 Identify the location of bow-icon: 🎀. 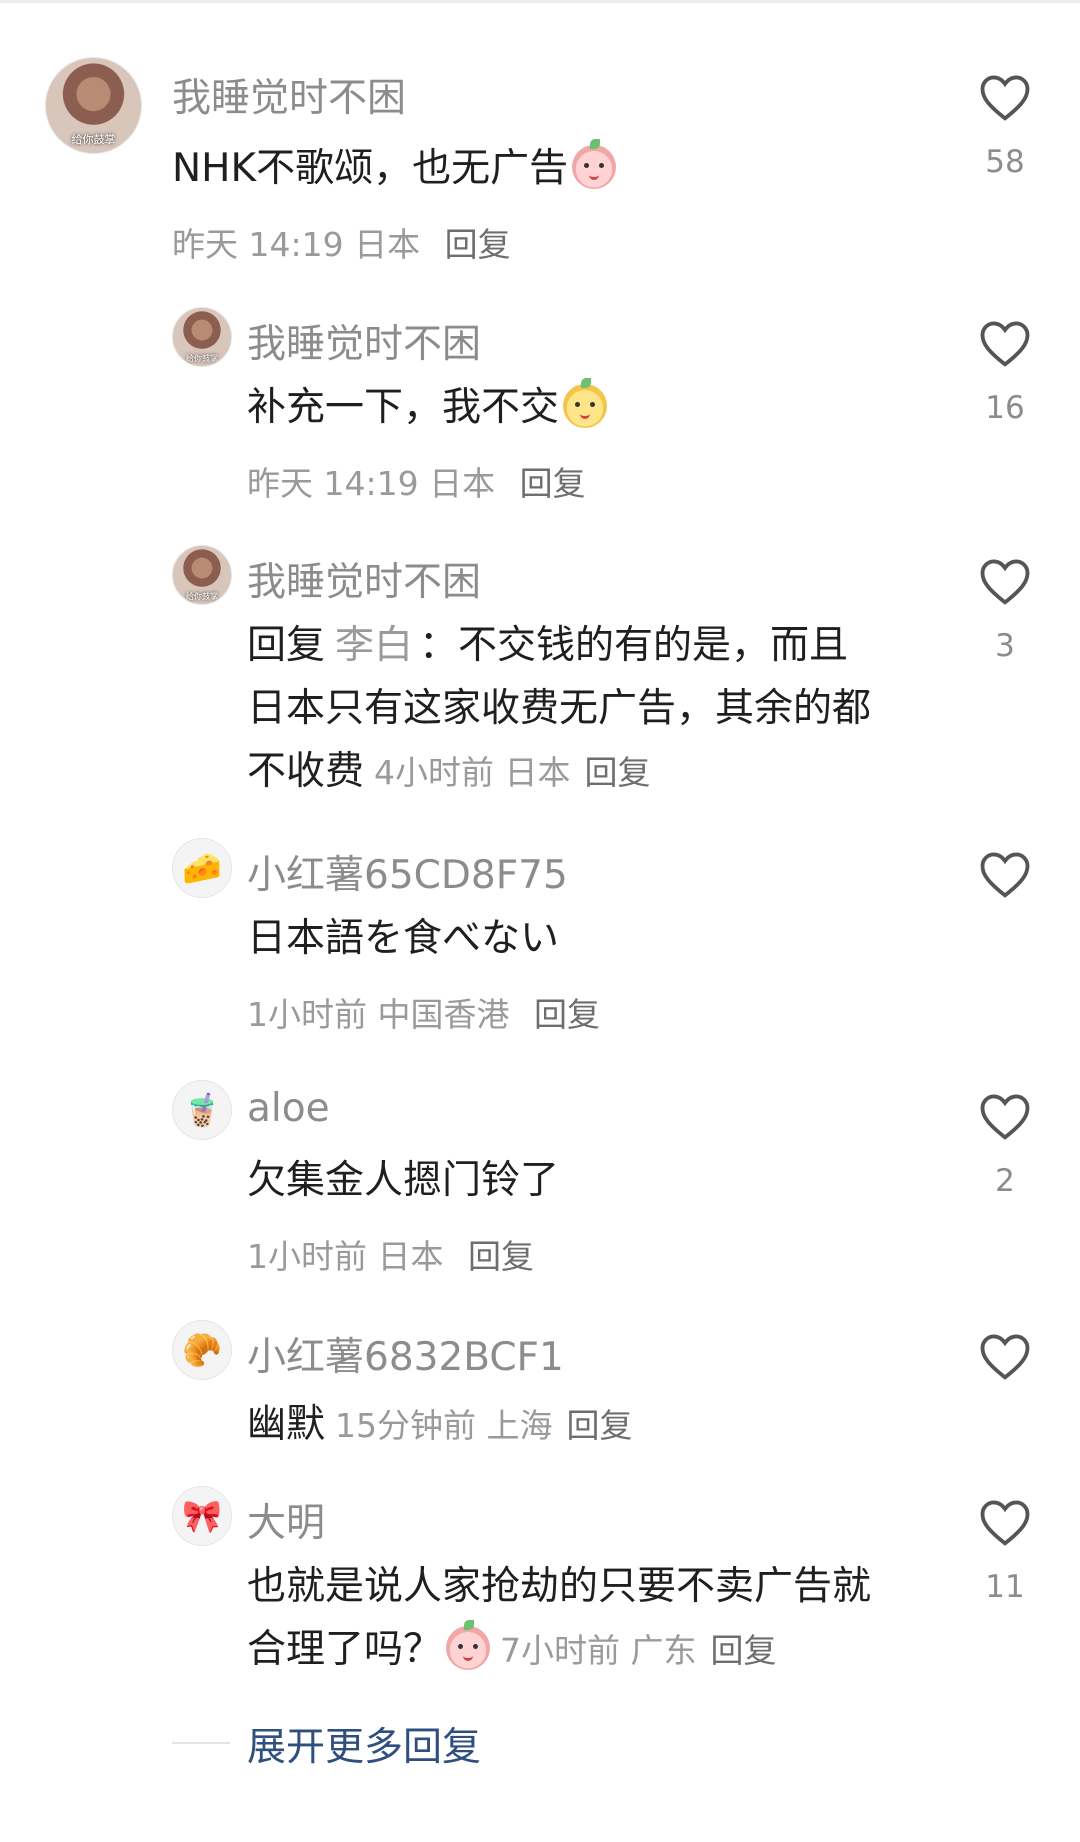
(202, 1516).